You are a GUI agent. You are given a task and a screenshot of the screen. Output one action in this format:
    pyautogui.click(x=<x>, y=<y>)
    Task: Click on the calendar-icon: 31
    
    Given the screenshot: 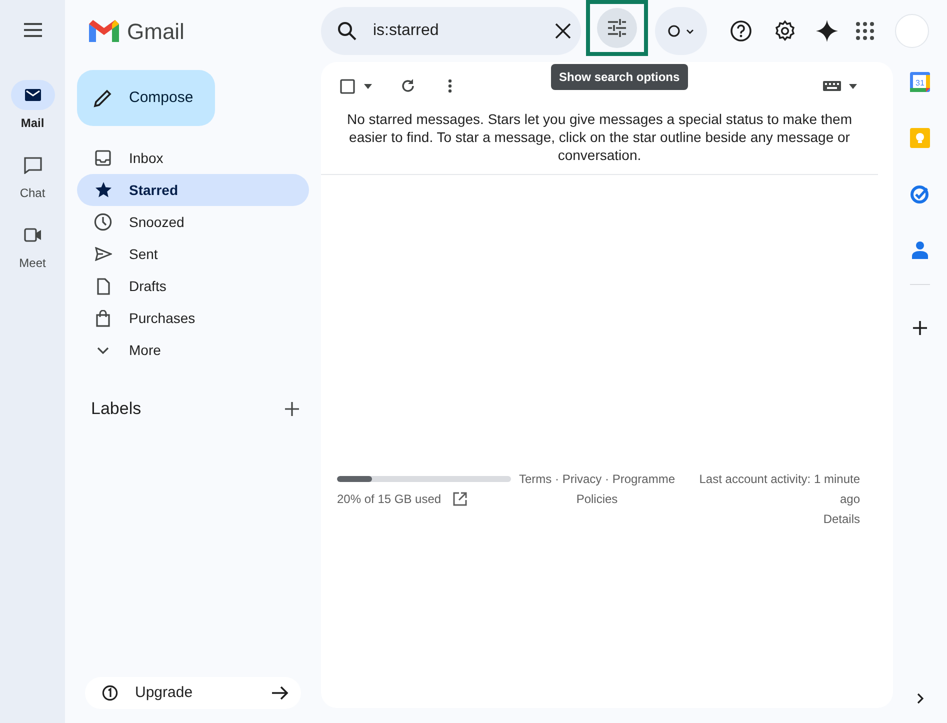 What is the action you would take?
    pyautogui.click(x=920, y=82)
    